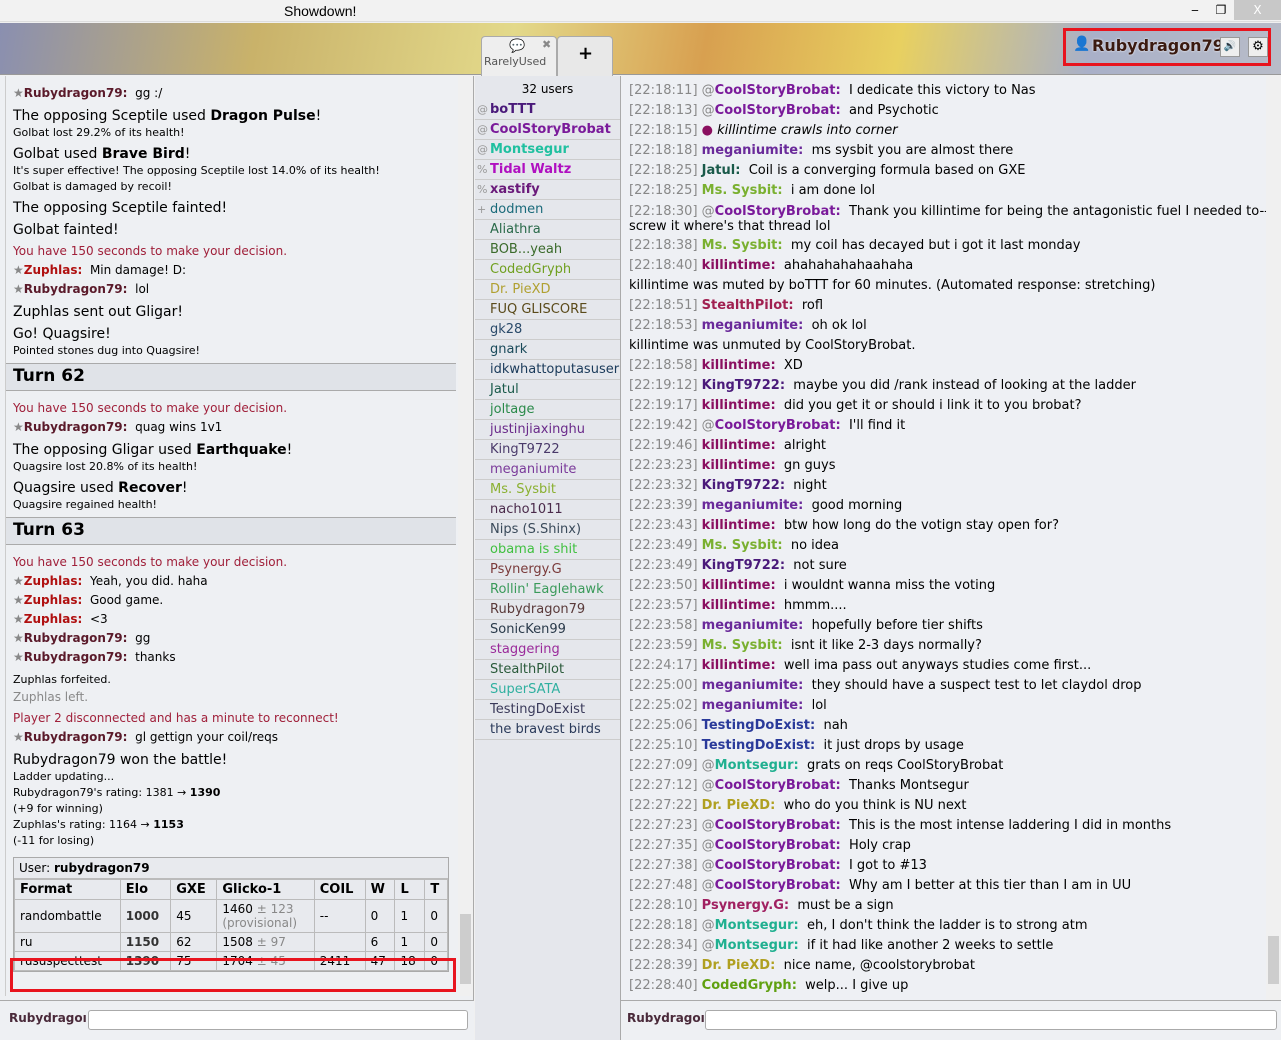 The image size is (1281, 1040). What do you see at coordinates (547, 210) in the screenshot?
I see `userlist-item: + dodmen` at bounding box center [547, 210].